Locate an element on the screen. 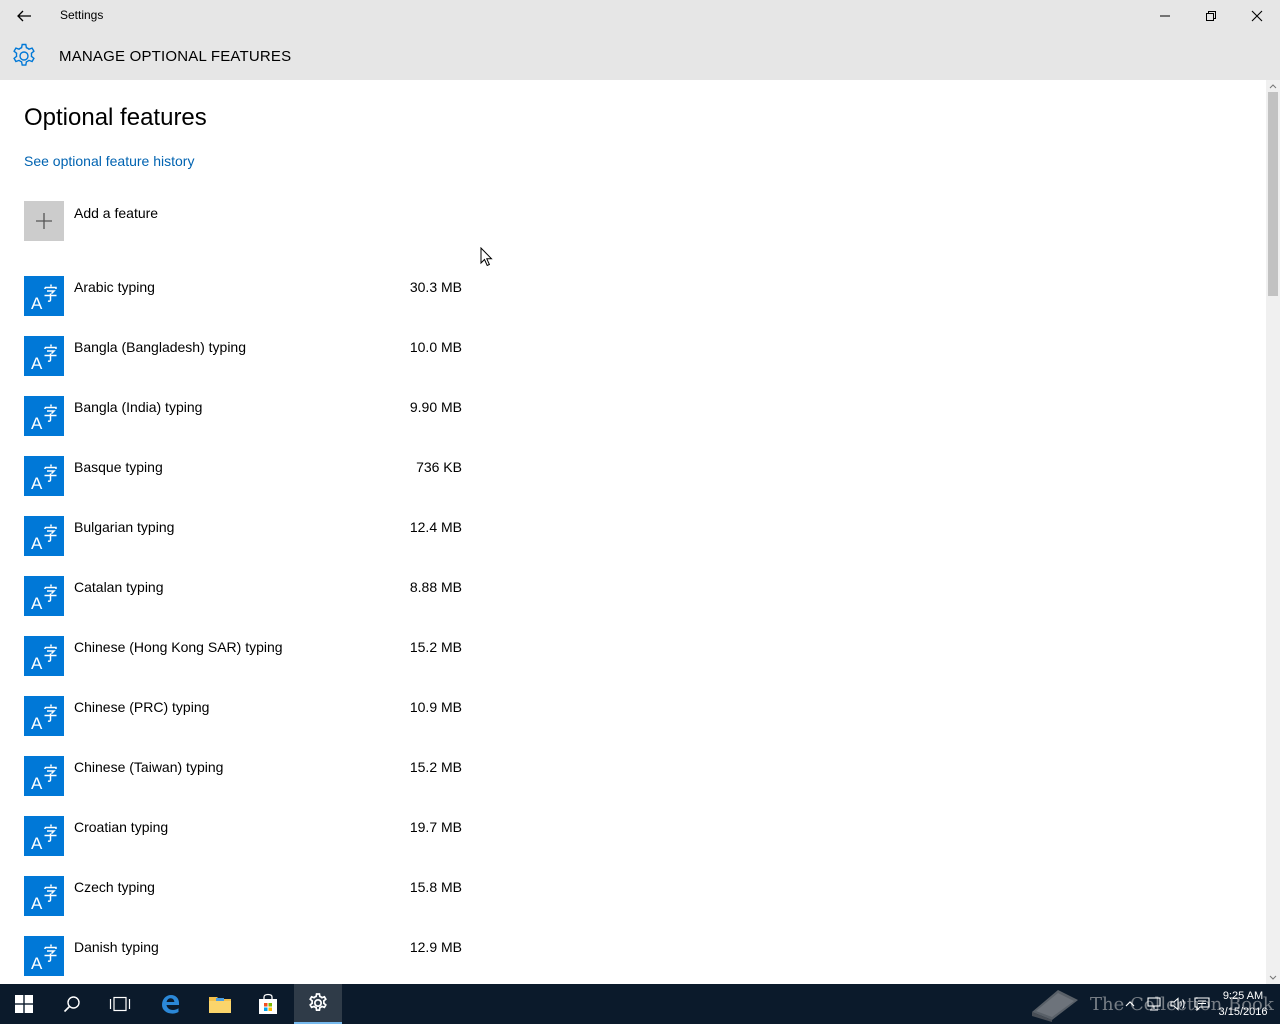  file-explorer-button is located at coordinates (220, 1004).